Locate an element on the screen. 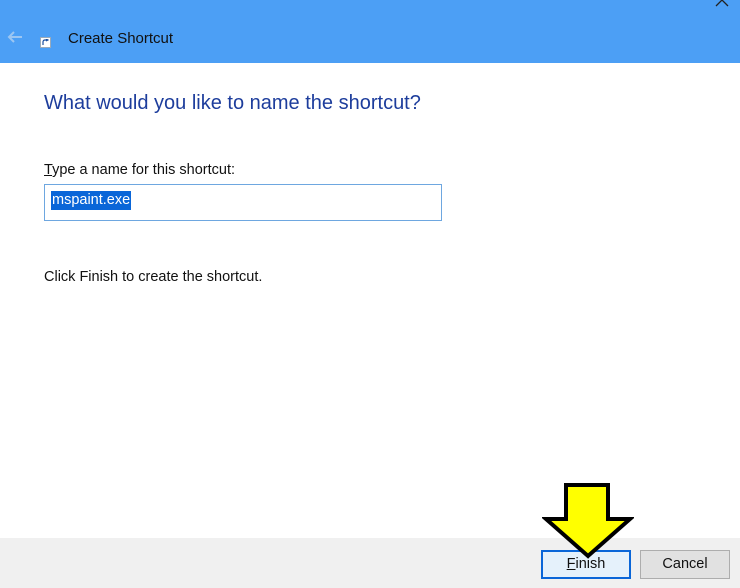 The width and height of the screenshot is (740, 588). finish-hint: Click Finish to create the shortcut. is located at coordinates (153, 277).